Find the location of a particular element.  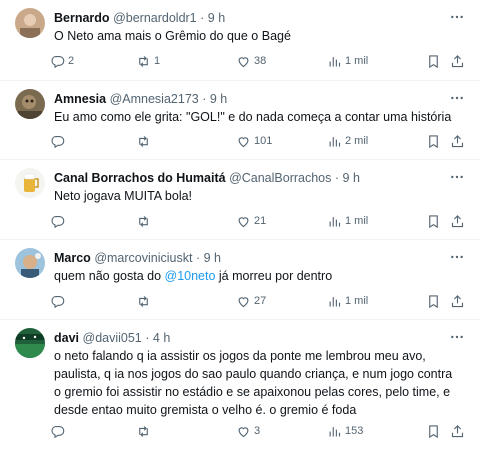

tweet-header: Bernardo @bernardoldr1 · 9 h is located at coordinates (249, 18).